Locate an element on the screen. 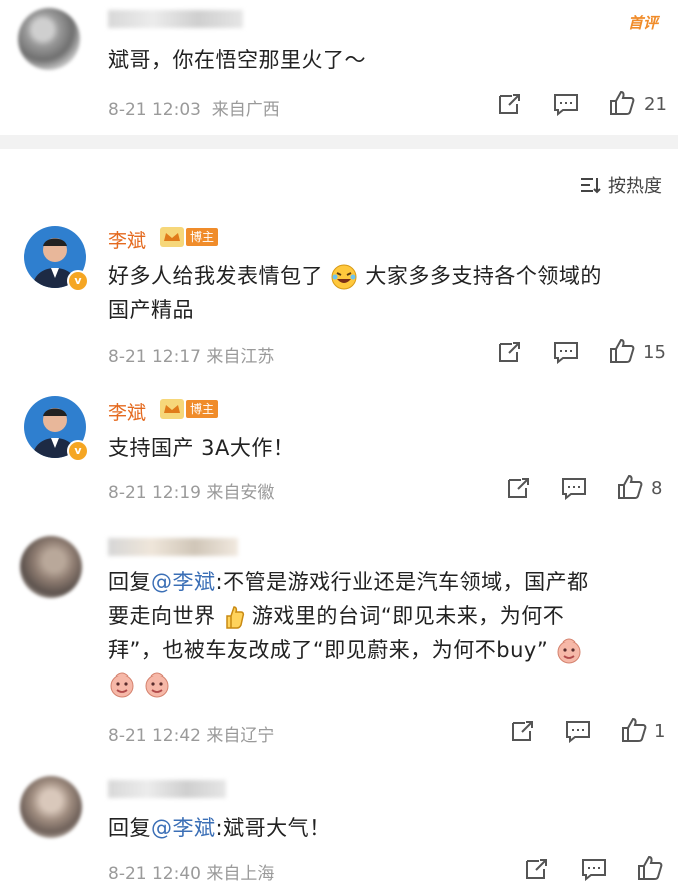 The height and width of the screenshot is (886, 678). sort-icon is located at coordinates (591, 186).